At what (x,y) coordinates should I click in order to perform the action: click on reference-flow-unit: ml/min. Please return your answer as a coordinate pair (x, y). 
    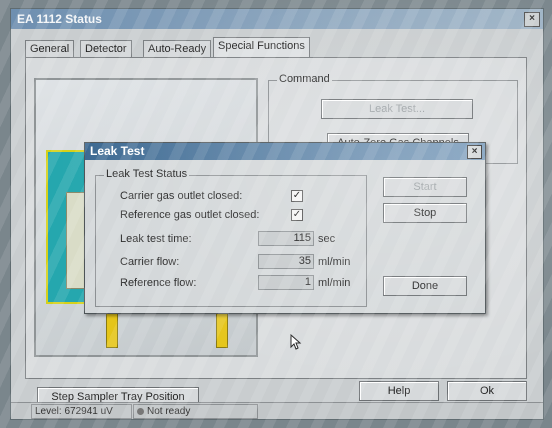
    Looking at the image, I should click on (334, 283).